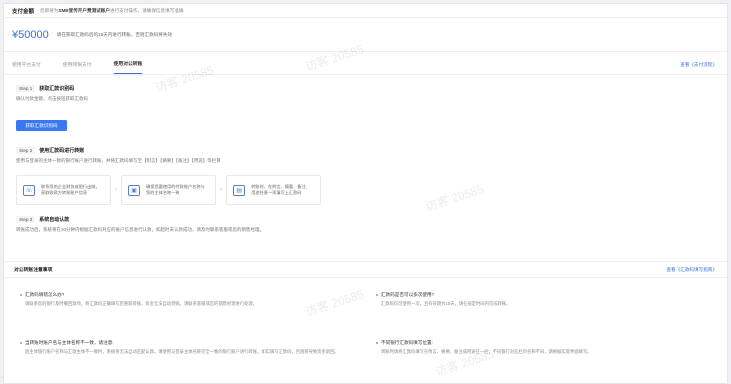  What do you see at coordinates (26, 150) in the screenshot?
I see `step-number: Step 2` at bounding box center [26, 150].